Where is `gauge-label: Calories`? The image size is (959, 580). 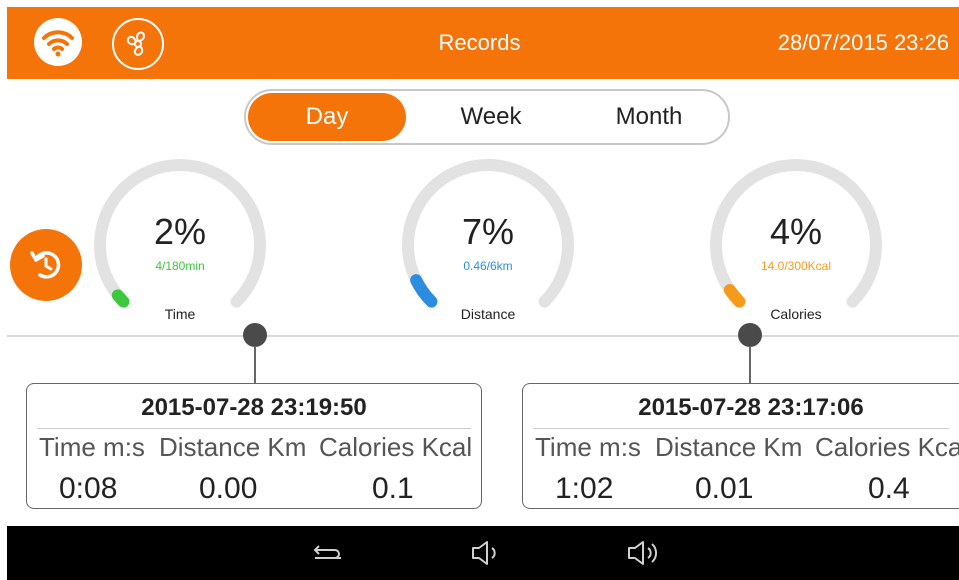
gauge-label: Calories is located at coordinates (796, 314).